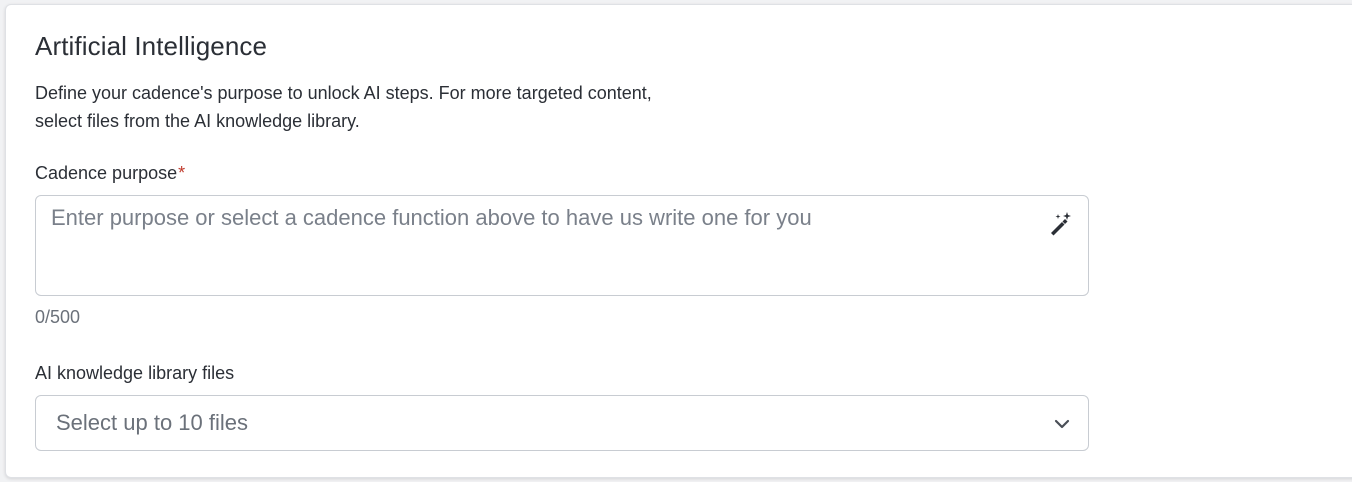  I want to click on section-title: Artificial Intelligence, so click(151, 46).